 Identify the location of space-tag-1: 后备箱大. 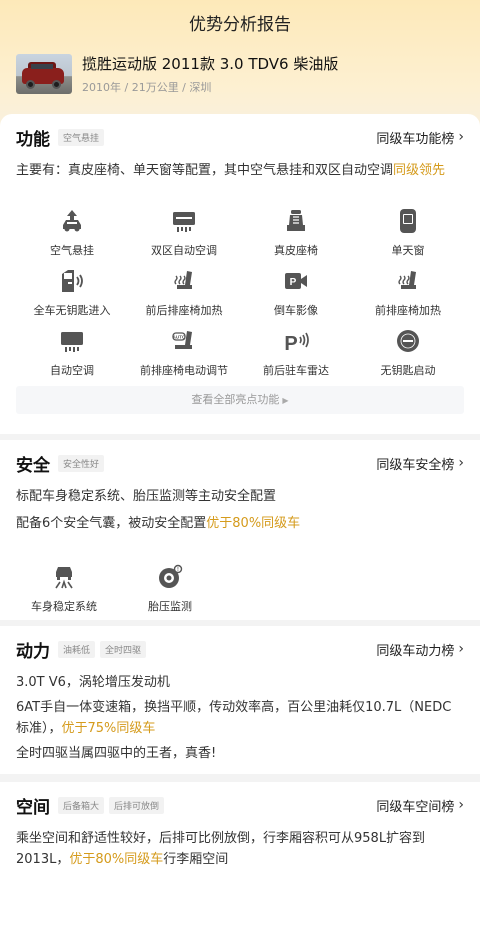
(81, 805).